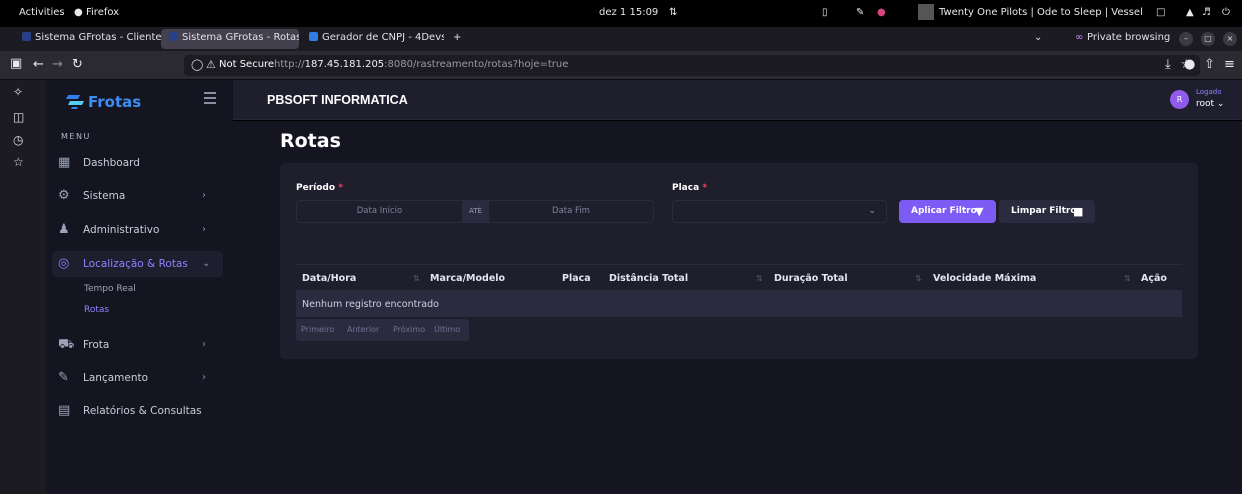 This screenshot has width=1242, height=494. Describe the element at coordinates (1160, 12) in the screenshot. I see `clipboard-icon: □` at that location.